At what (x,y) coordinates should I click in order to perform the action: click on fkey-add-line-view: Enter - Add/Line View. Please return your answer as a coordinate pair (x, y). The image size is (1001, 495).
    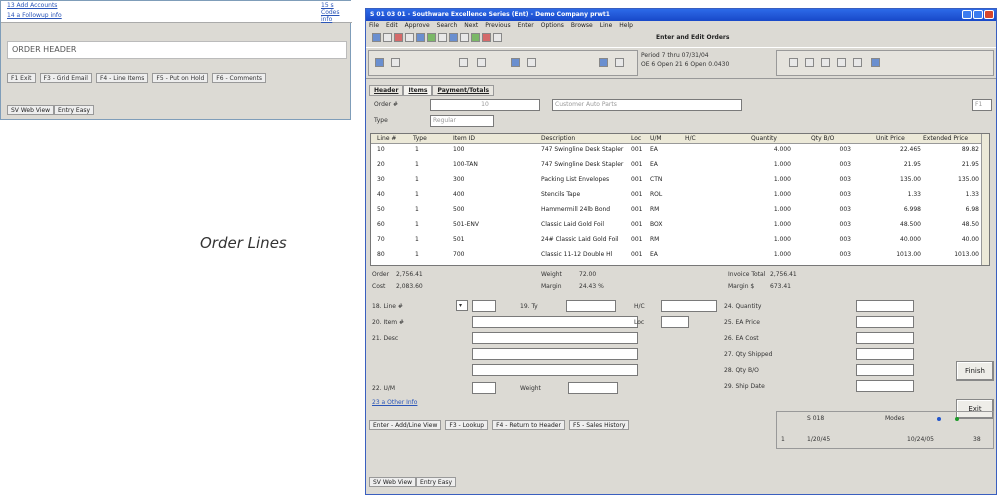
    Looking at the image, I should click on (405, 425).